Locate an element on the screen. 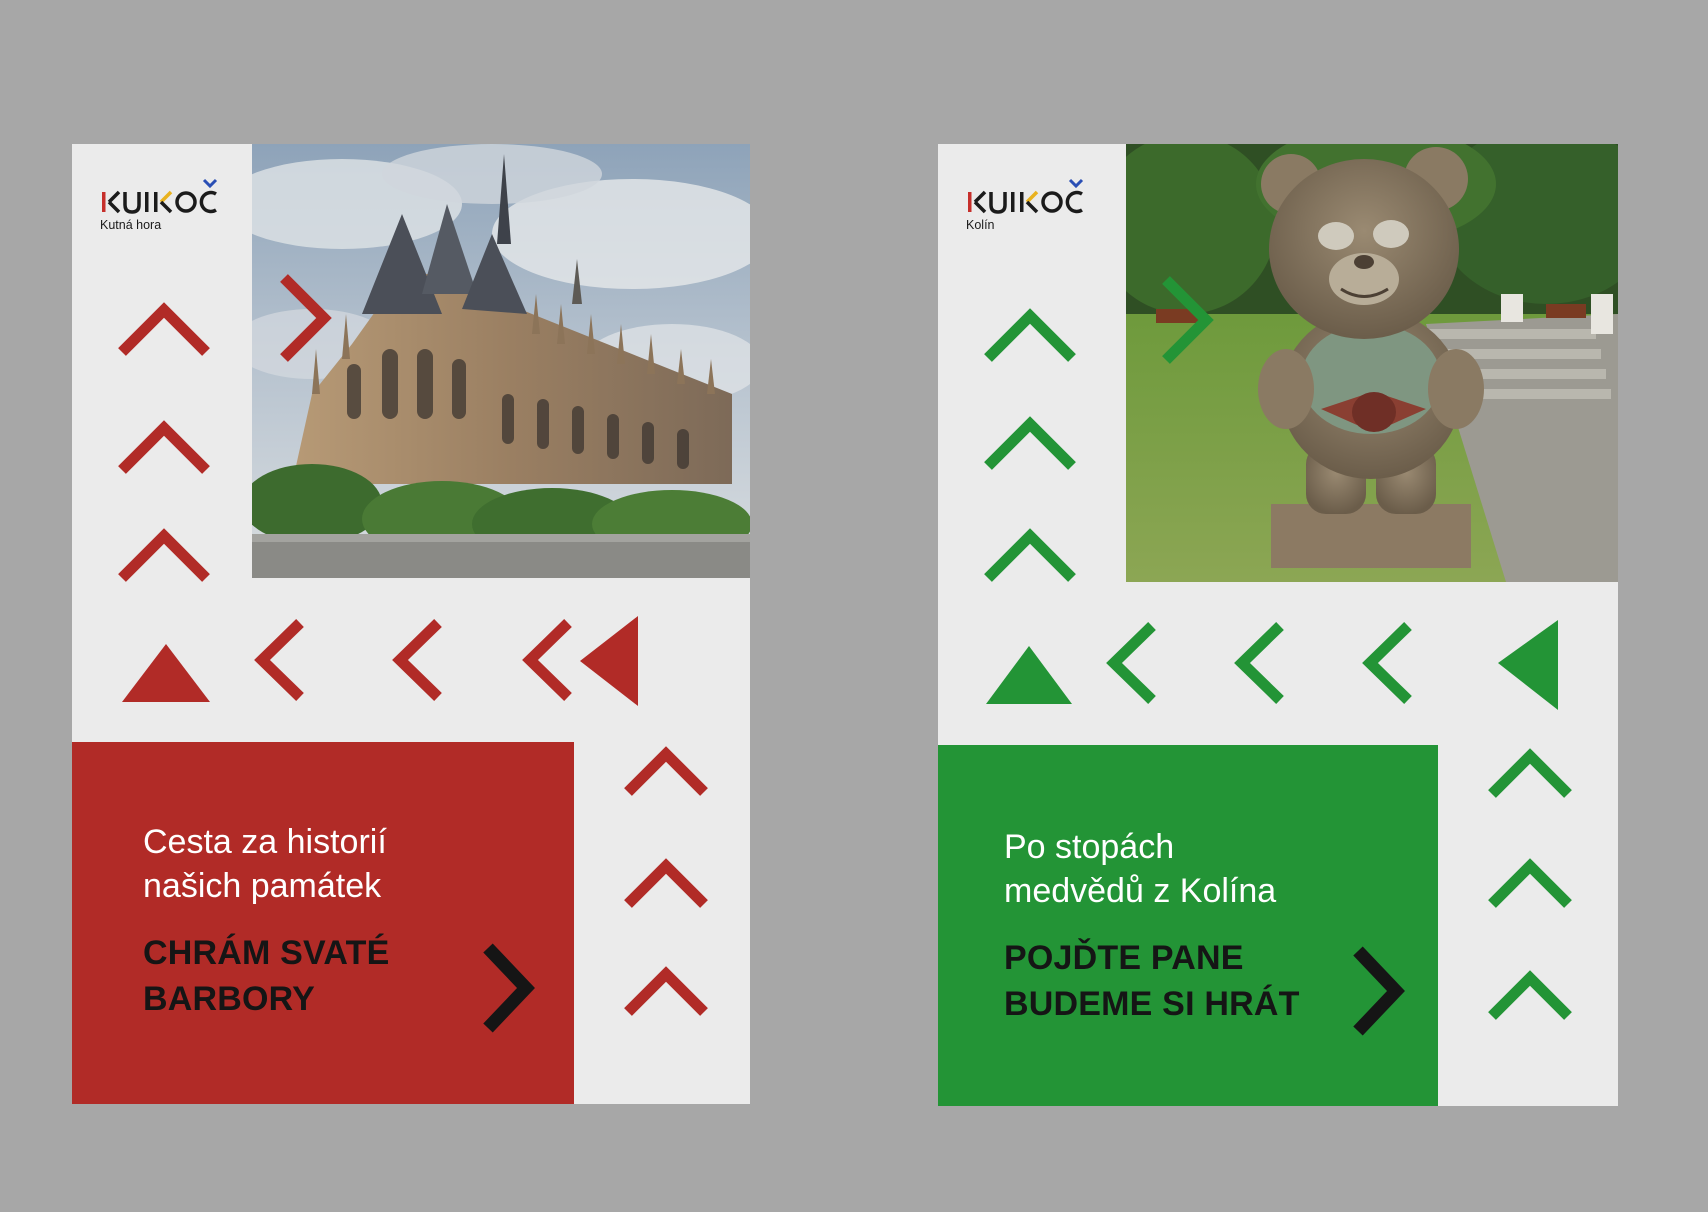 The image size is (1708, 1212). cathedral-illustration is located at coordinates (501, 361).